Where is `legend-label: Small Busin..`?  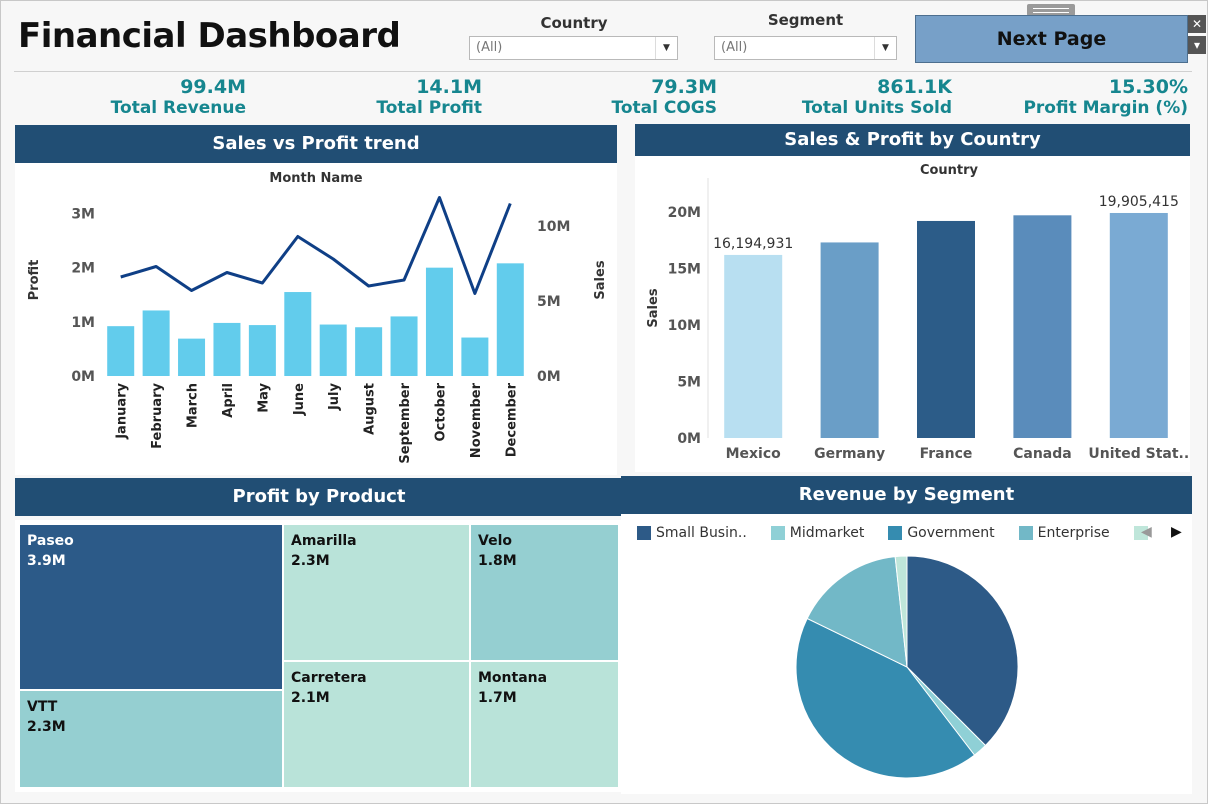 legend-label: Small Busin.. is located at coordinates (701, 533).